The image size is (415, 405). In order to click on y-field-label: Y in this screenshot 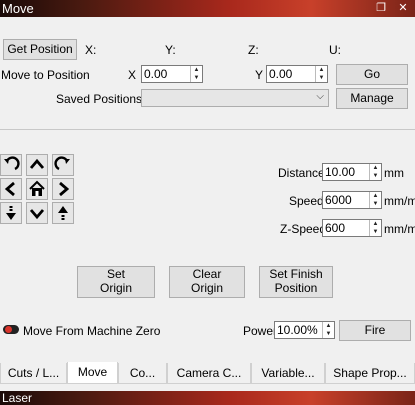, I will do `click(259, 75)`.